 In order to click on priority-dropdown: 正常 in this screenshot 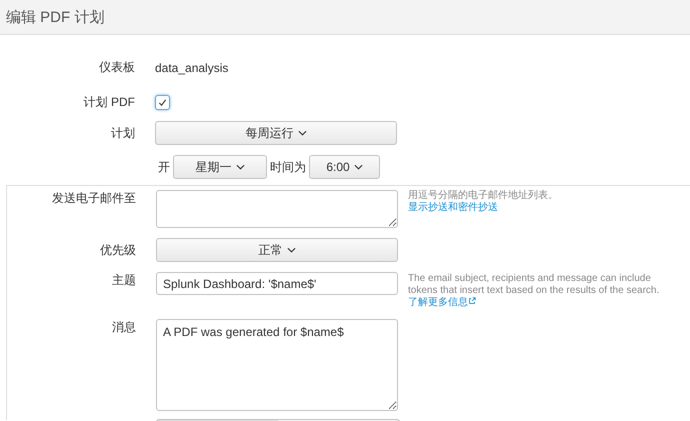, I will do `click(277, 250)`.